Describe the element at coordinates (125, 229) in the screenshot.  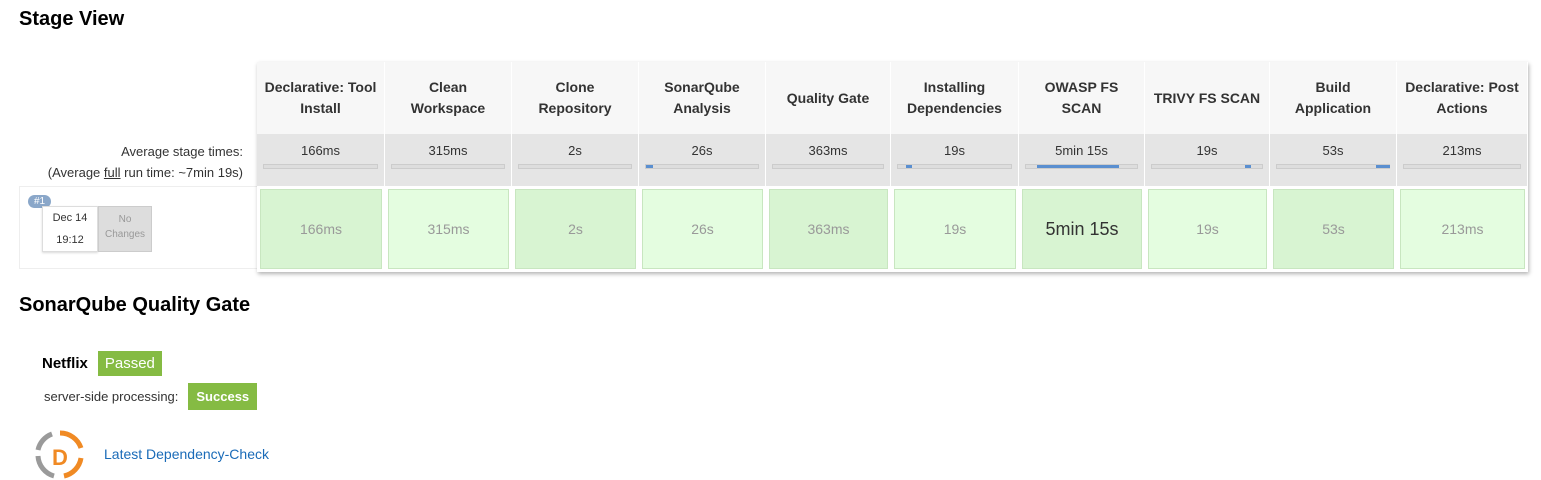
I see `changes-box: No Changes` at that location.